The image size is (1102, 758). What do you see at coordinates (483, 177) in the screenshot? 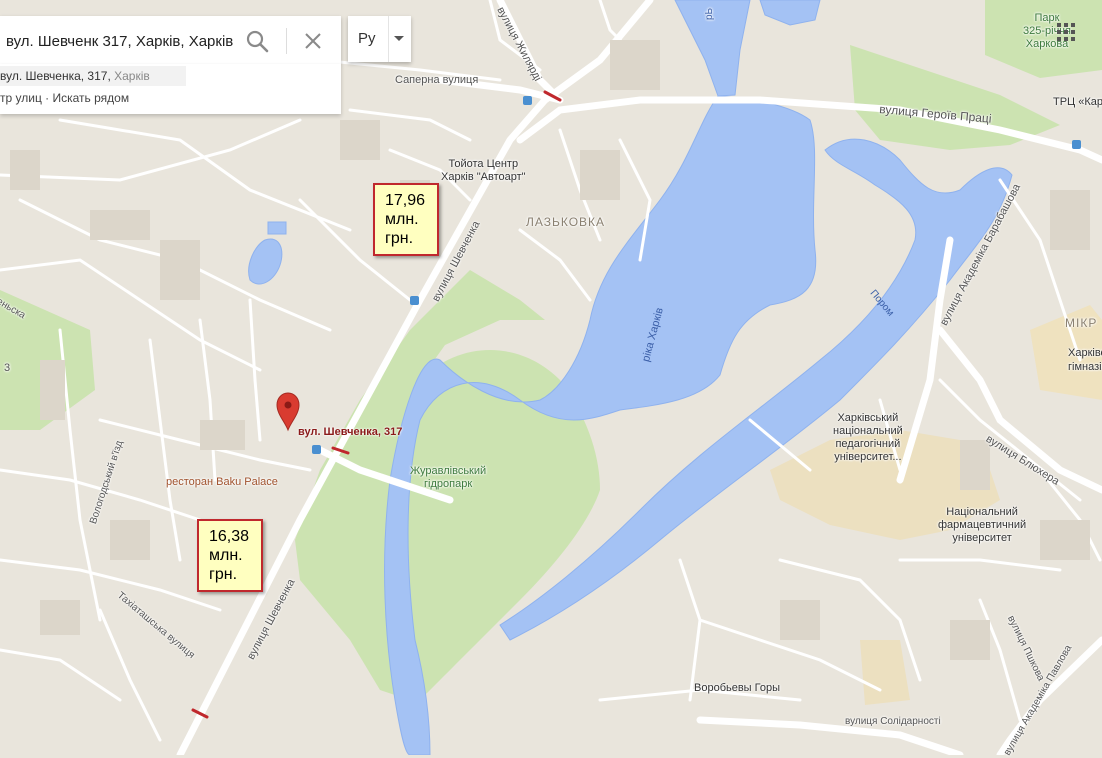
I see `toyota-line2: Харків "Автоарт"` at bounding box center [483, 177].